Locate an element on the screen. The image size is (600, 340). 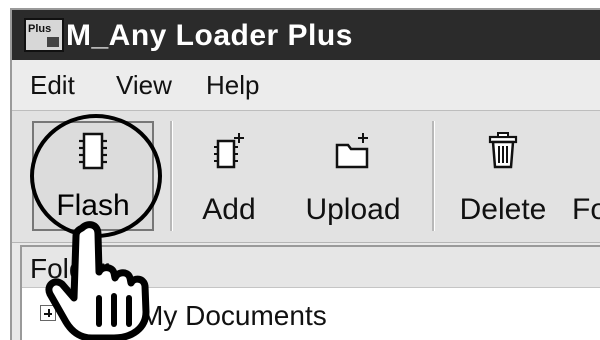
delete-button: Delete is located at coordinates (503, 175).